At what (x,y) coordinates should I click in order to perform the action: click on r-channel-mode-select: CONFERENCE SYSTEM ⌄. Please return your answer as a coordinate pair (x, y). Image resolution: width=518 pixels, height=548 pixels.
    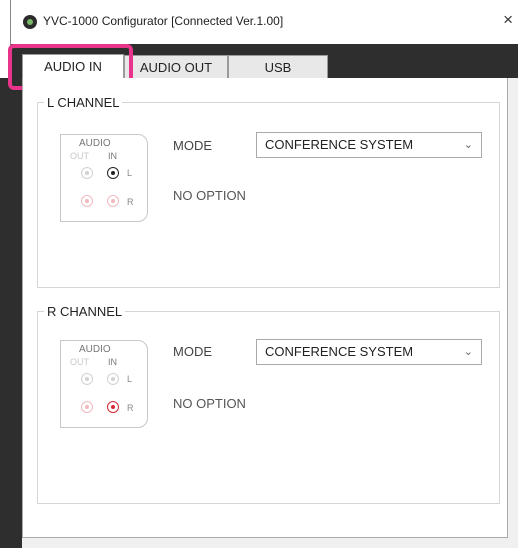
    Looking at the image, I should click on (369, 352).